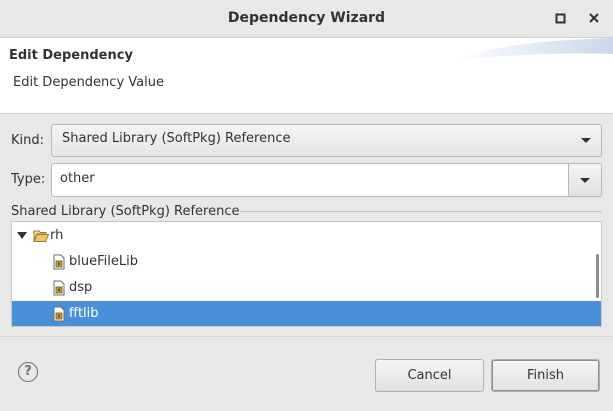 Image resolution: width=613 pixels, height=411 pixels. I want to click on help-button: ?, so click(28, 372).